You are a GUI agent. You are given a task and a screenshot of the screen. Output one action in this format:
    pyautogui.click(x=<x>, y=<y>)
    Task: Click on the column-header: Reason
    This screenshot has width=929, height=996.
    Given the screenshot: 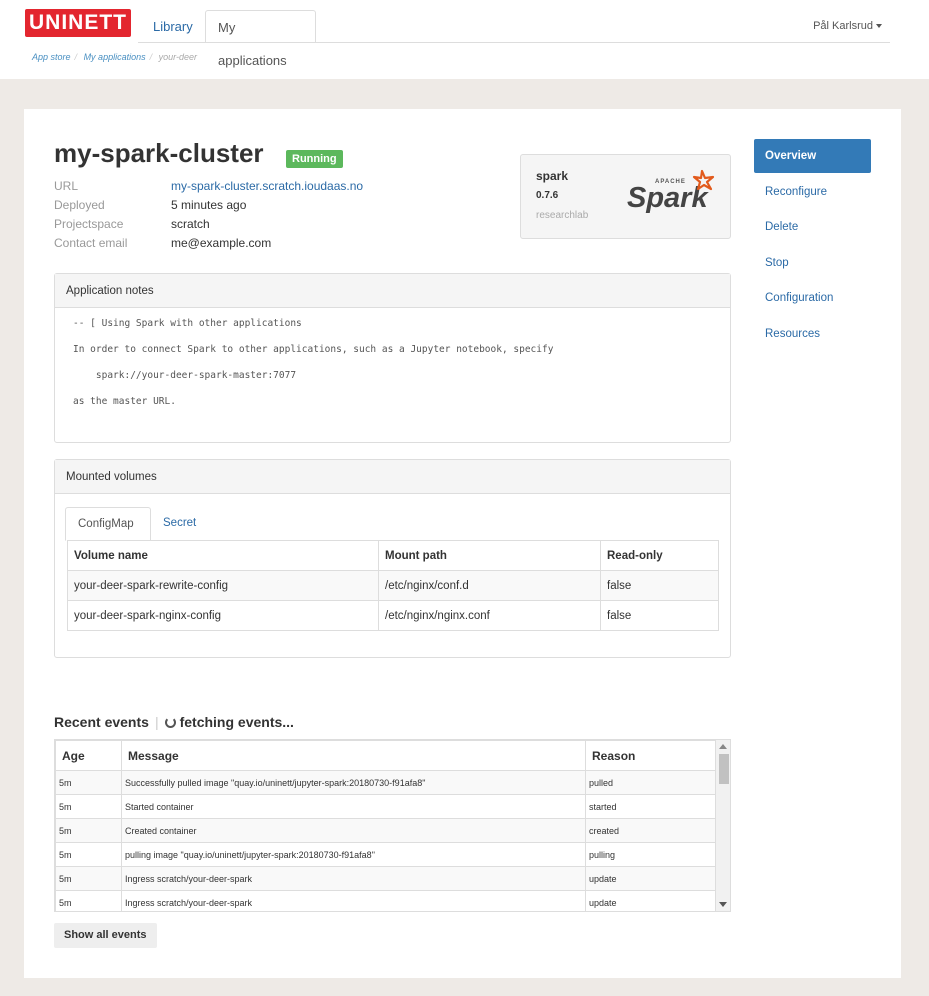 What is the action you would take?
    pyautogui.click(x=650, y=755)
    